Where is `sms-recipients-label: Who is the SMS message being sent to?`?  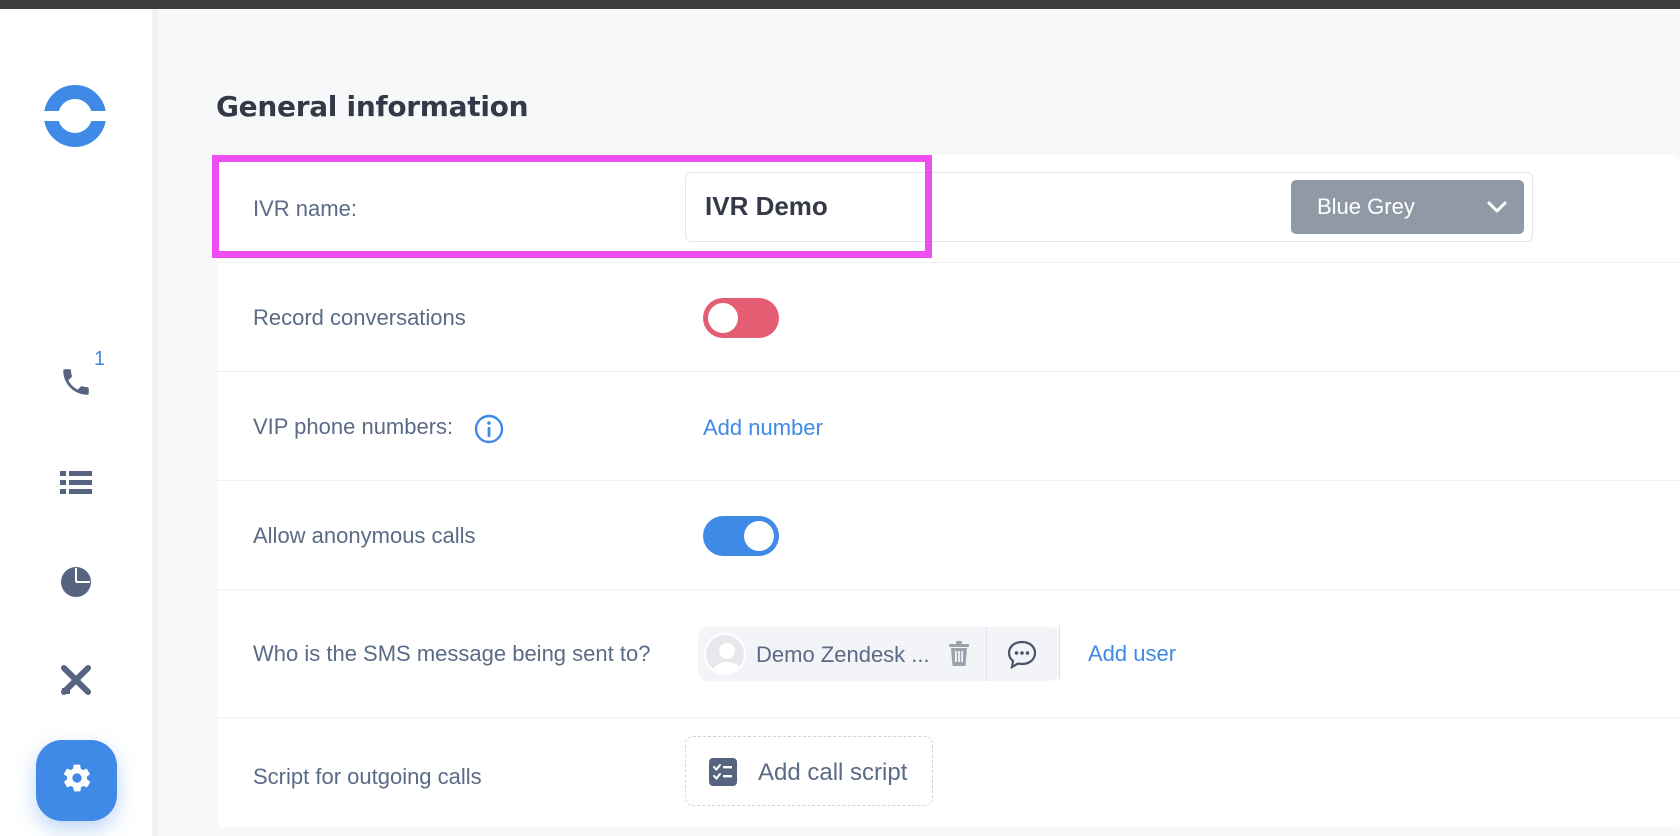 sms-recipients-label: Who is the SMS message being sent to? is located at coordinates (452, 653).